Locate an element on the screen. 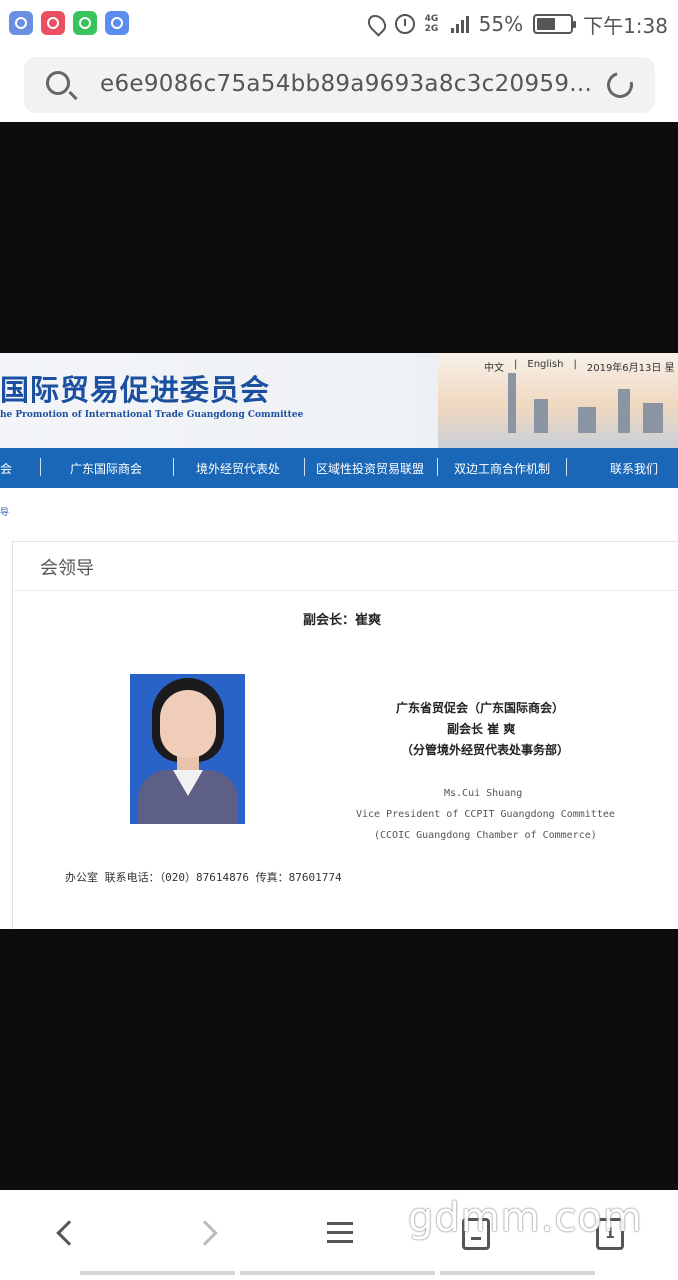 The width and height of the screenshot is (678, 1280). lang-en-link: English is located at coordinates (545, 366).